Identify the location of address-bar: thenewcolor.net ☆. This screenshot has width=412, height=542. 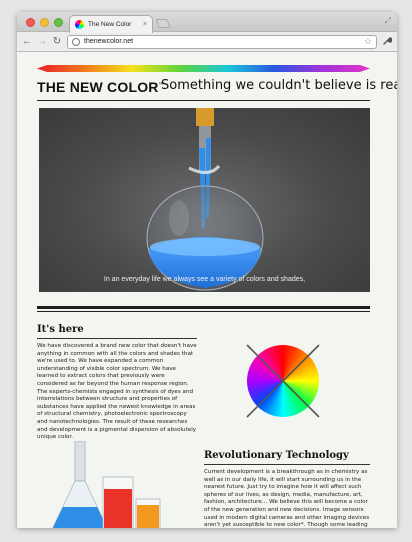
(222, 41).